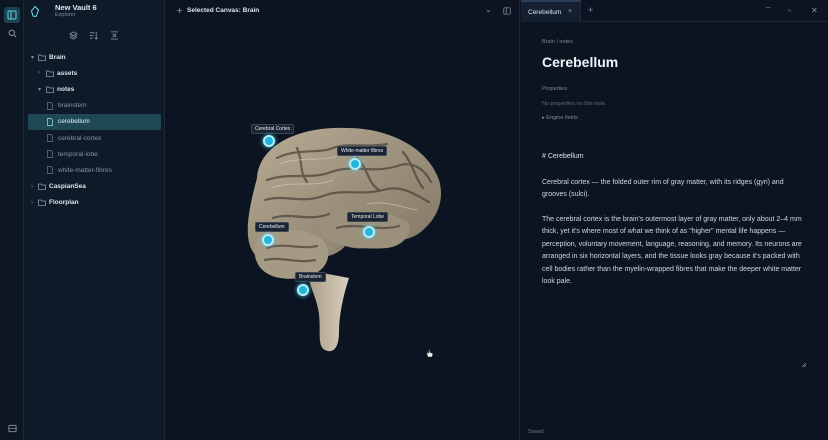 The image size is (828, 440). Describe the element at coordinates (12, 220) in the screenshot. I see `left-ribbon` at that location.